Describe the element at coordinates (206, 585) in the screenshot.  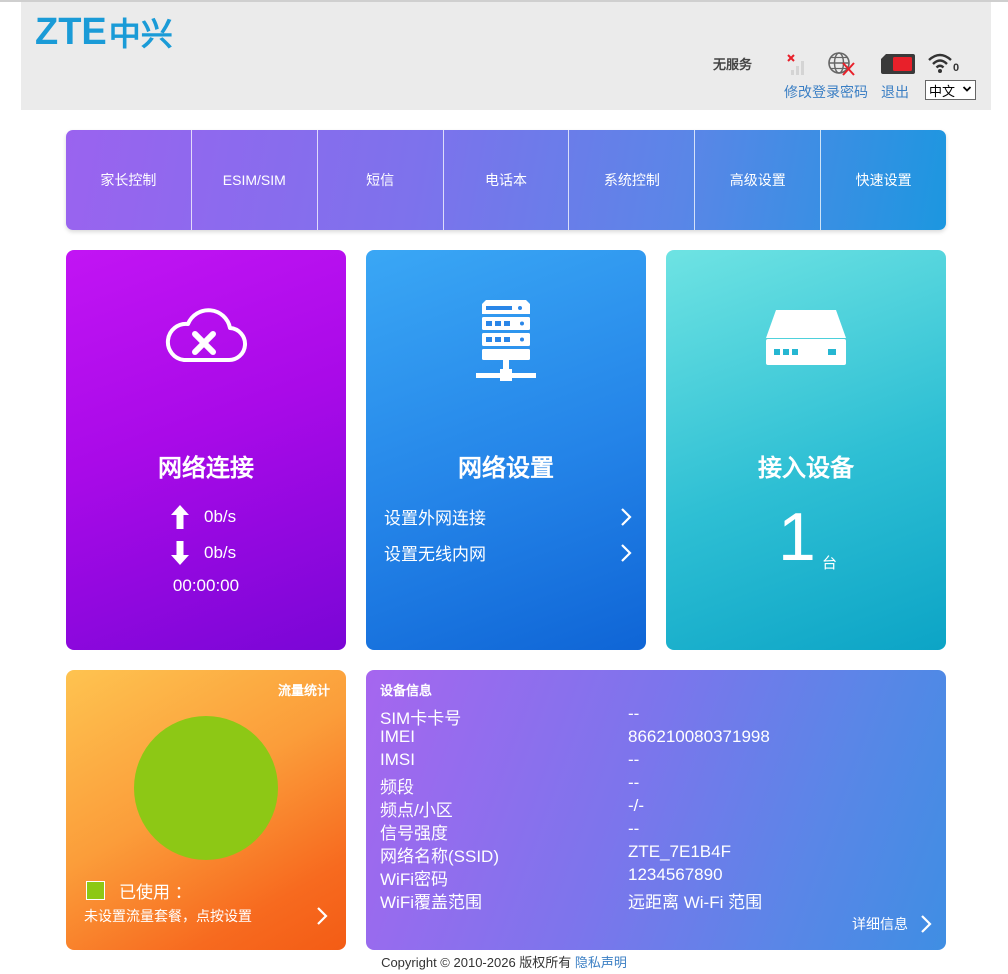
I see `connection-duration: 00:00:00` at that location.